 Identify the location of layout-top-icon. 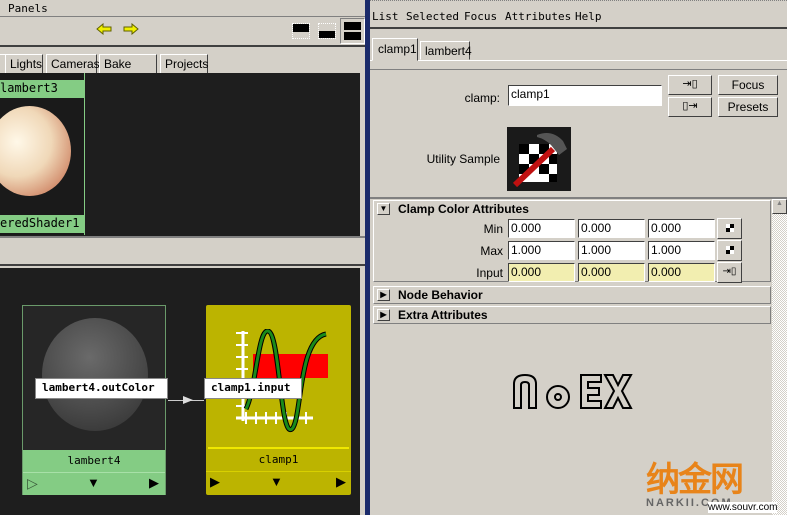
(301, 31).